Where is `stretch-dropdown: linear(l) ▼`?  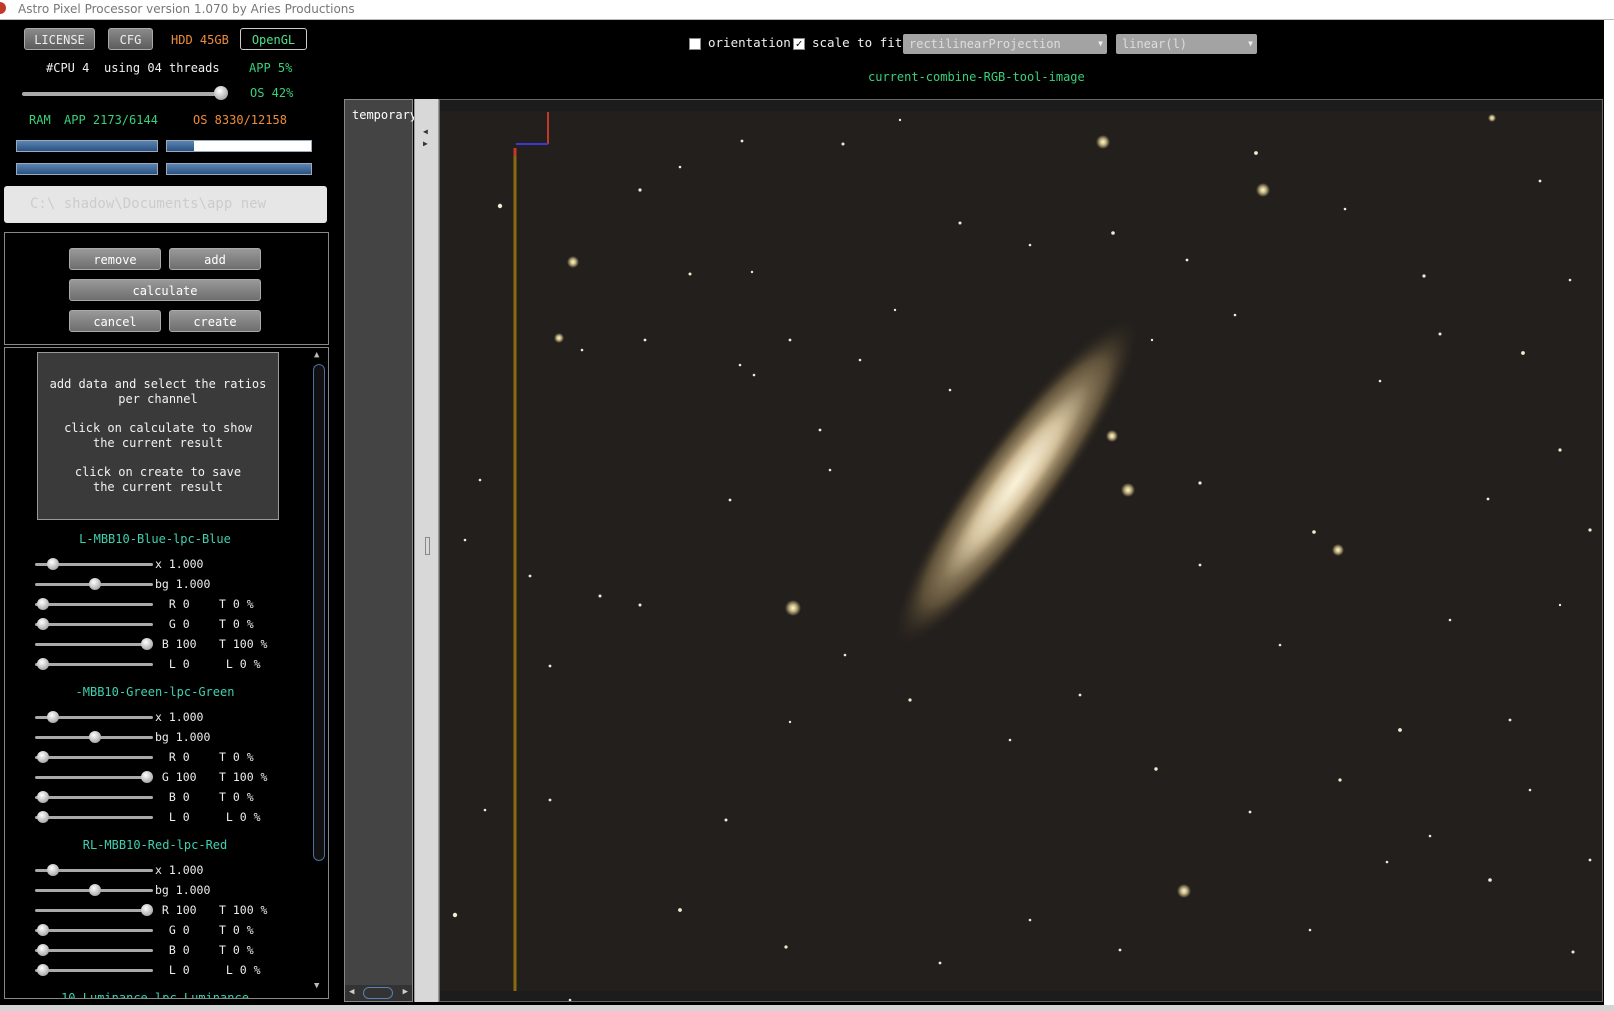 stretch-dropdown: linear(l) ▼ is located at coordinates (1186, 44).